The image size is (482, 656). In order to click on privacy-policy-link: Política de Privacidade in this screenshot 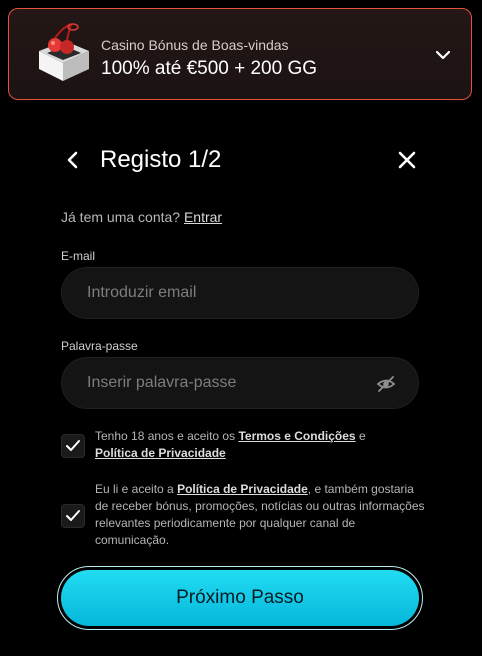, I will do `click(160, 453)`.